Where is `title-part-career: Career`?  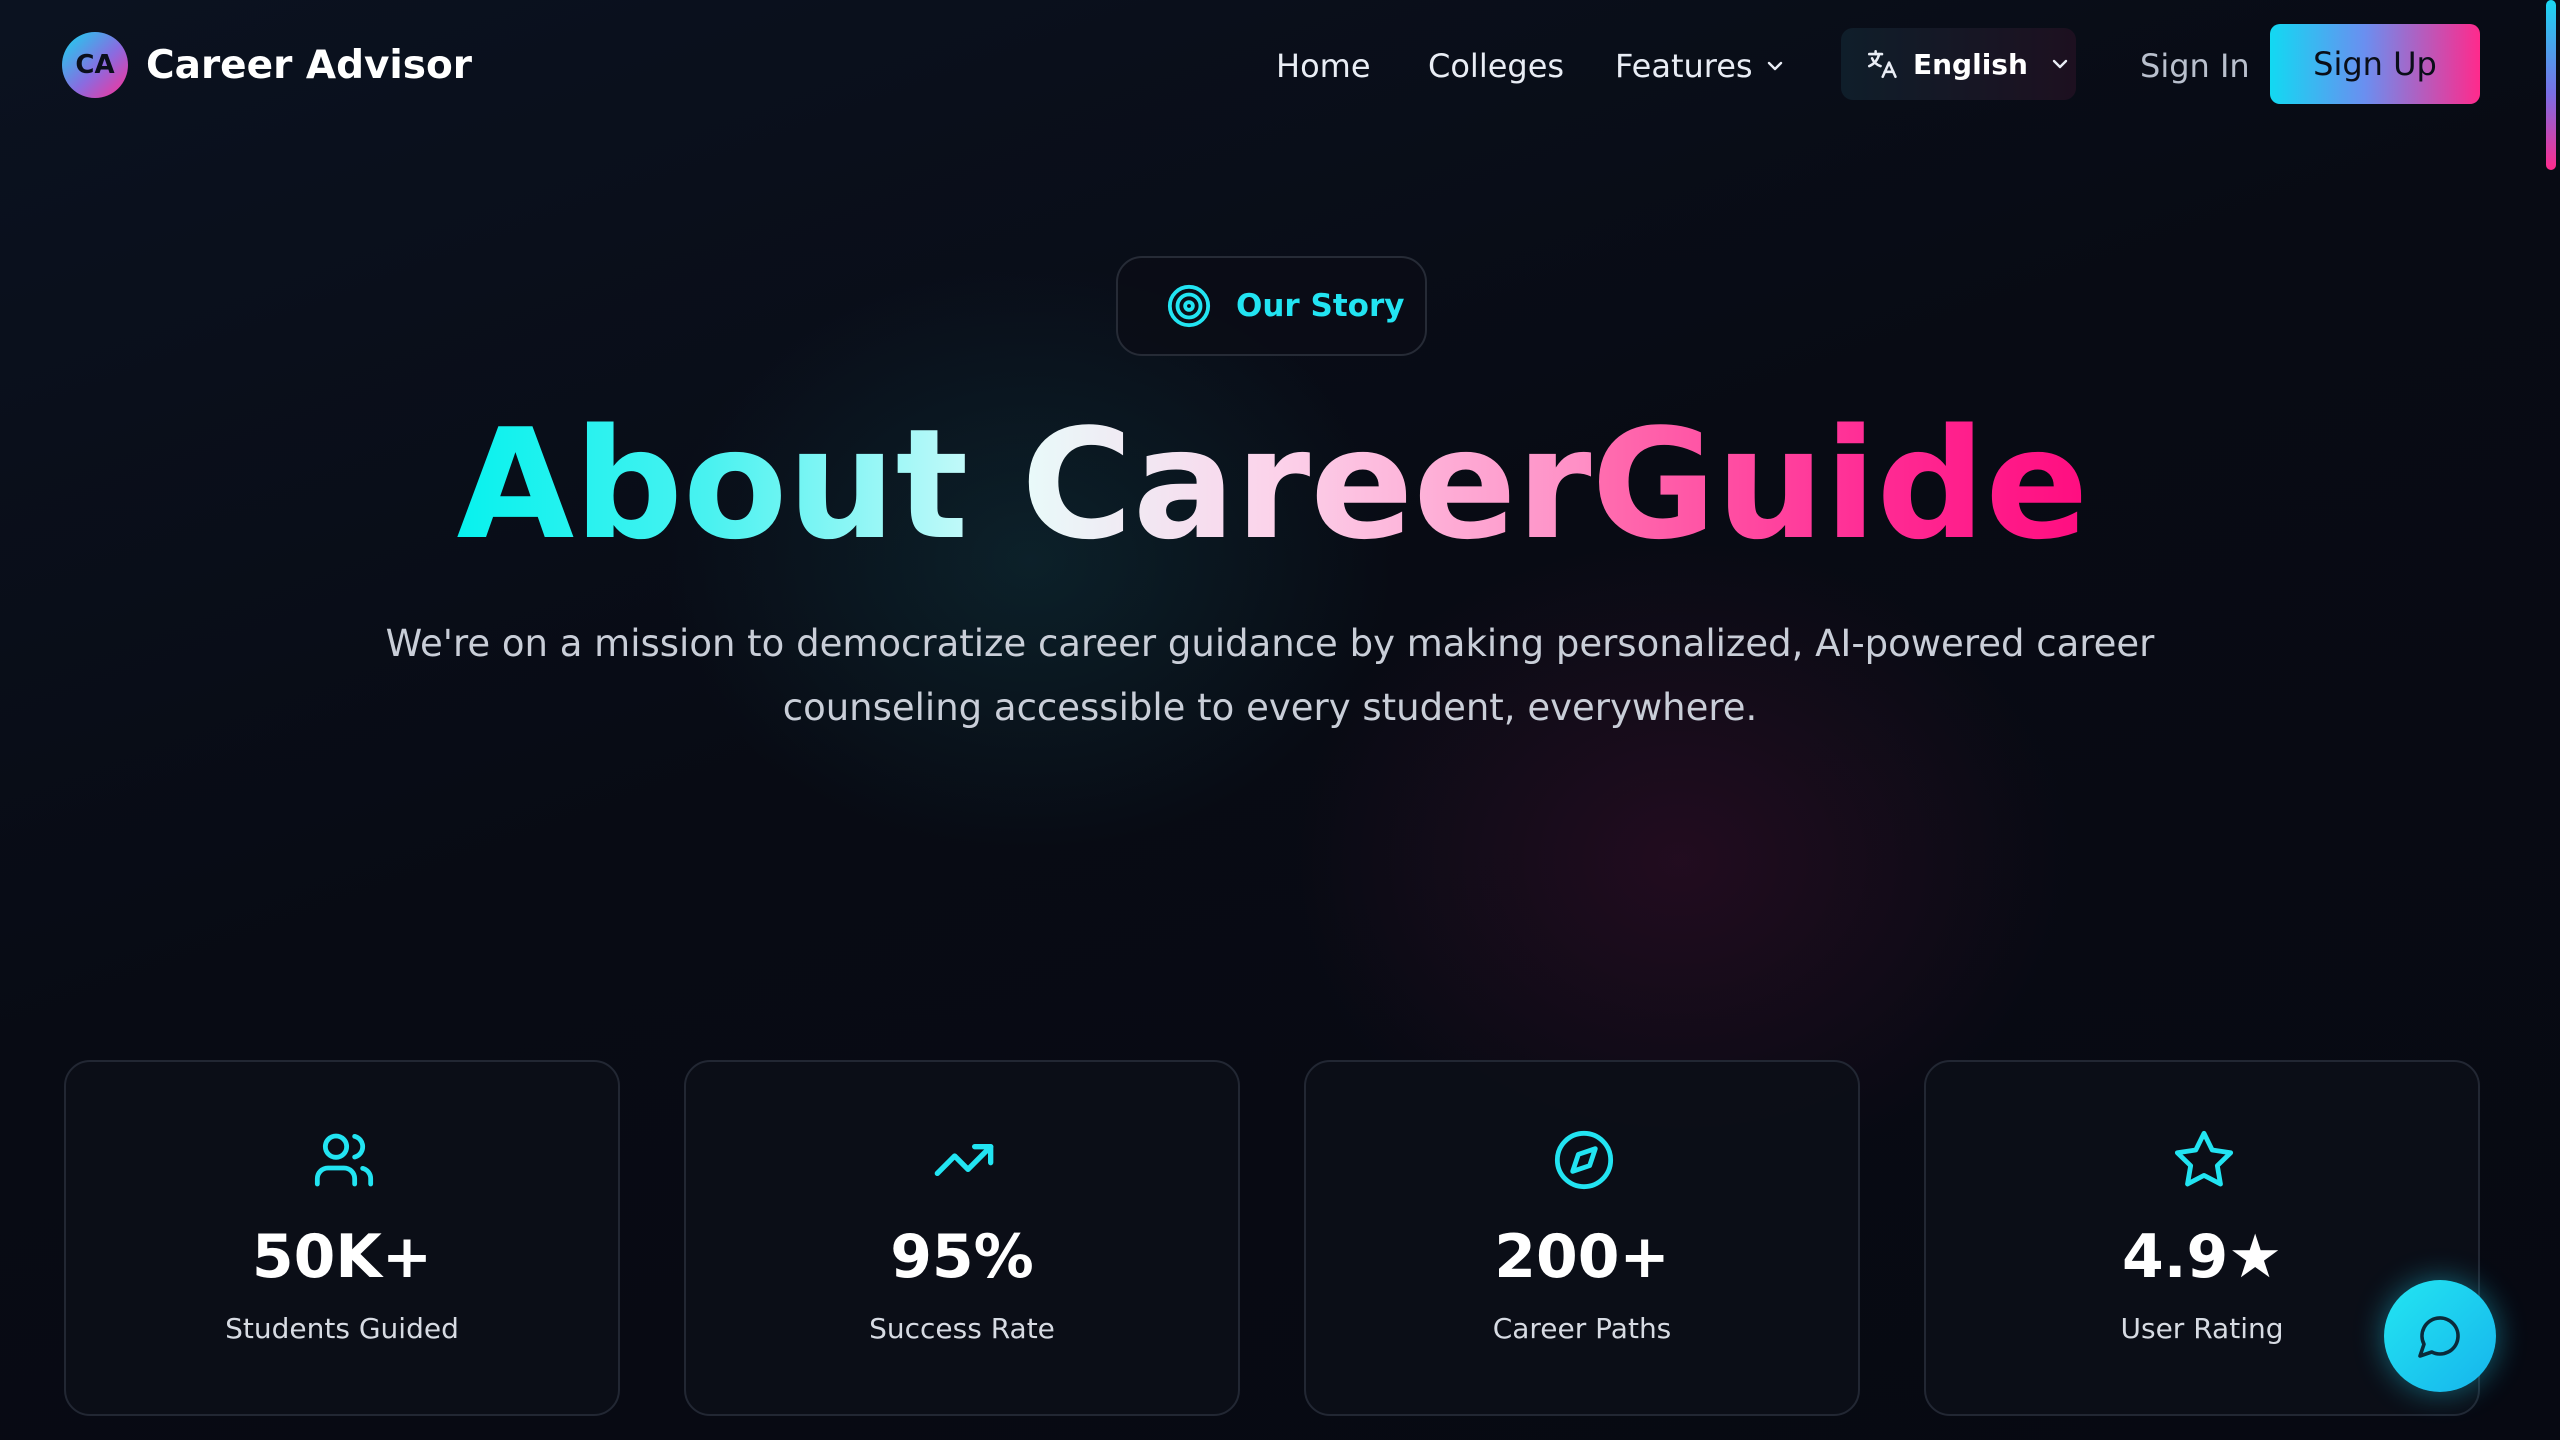 title-part-career: Career is located at coordinates (1306, 484).